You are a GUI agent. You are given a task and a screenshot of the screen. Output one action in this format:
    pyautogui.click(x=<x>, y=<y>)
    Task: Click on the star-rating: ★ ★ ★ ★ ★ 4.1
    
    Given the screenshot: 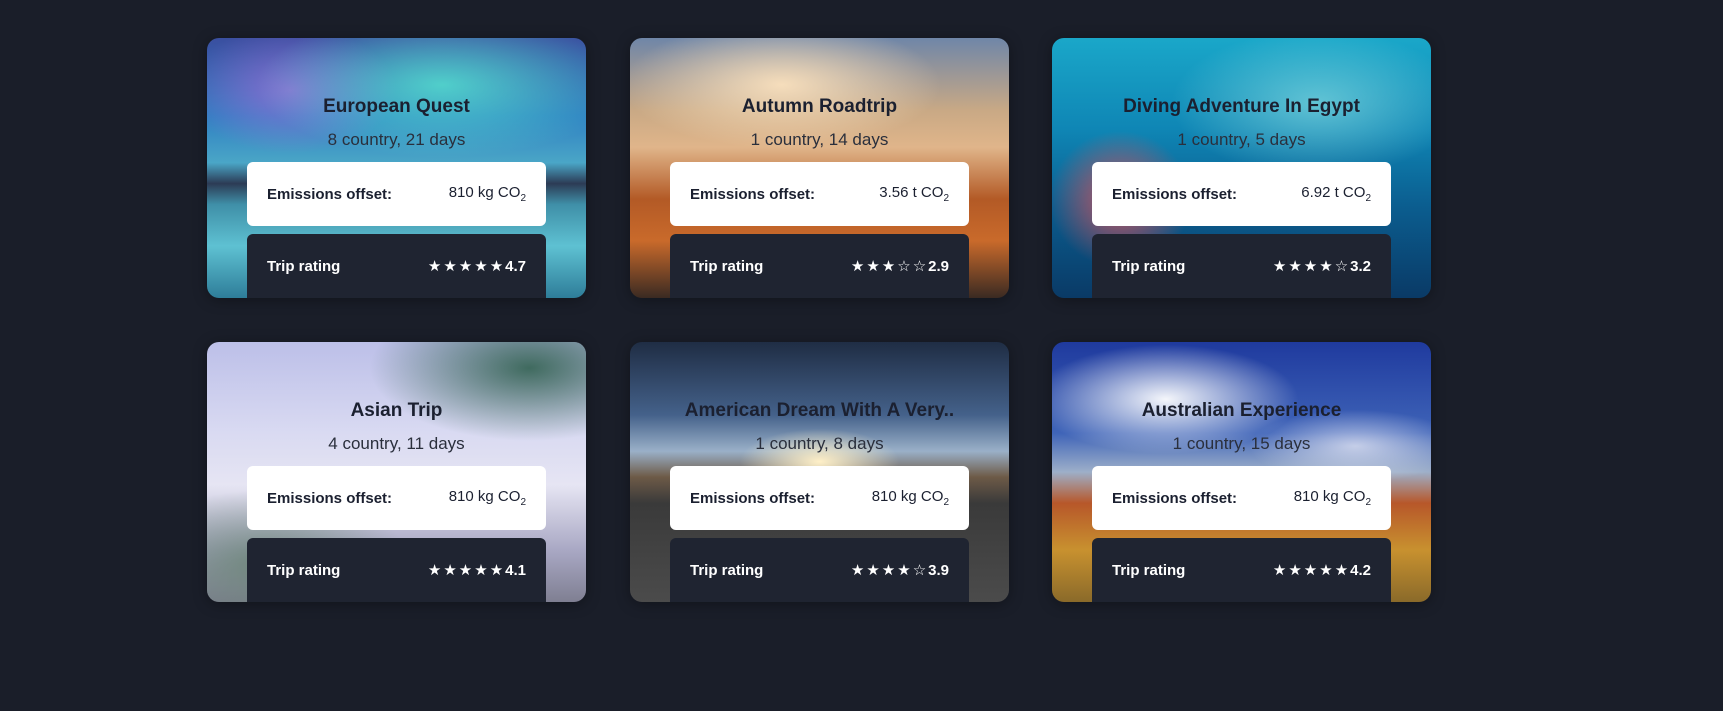 What is the action you would take?
    pyautogui.click(x=477, y=570)
    